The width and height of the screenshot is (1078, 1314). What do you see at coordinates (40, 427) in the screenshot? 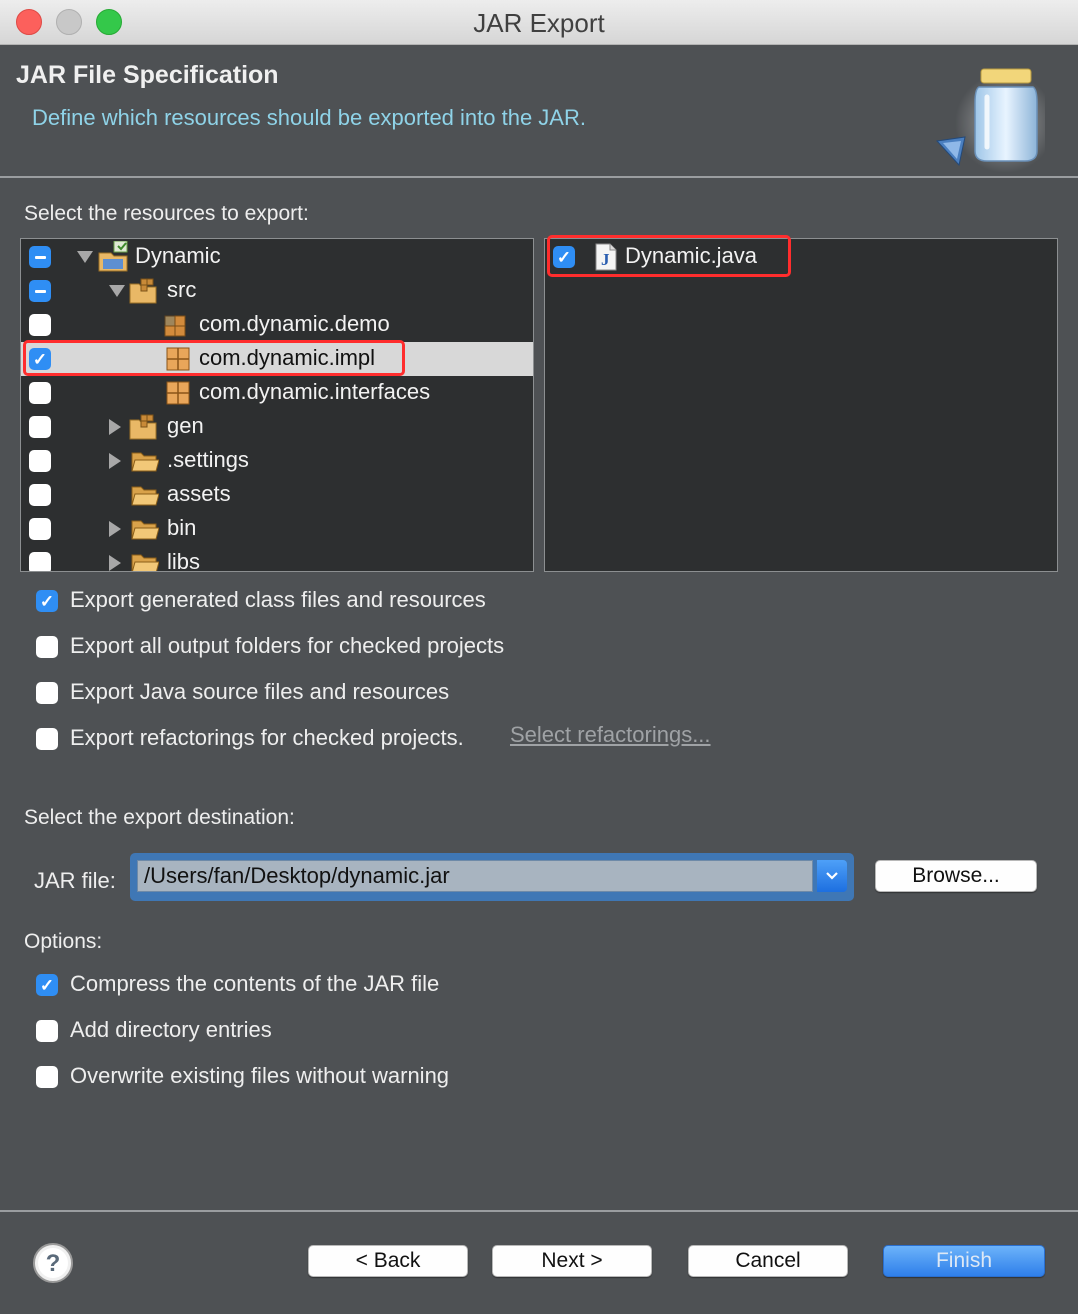
I see `tree-checkbox-gen` at bounding box center [40, 427].